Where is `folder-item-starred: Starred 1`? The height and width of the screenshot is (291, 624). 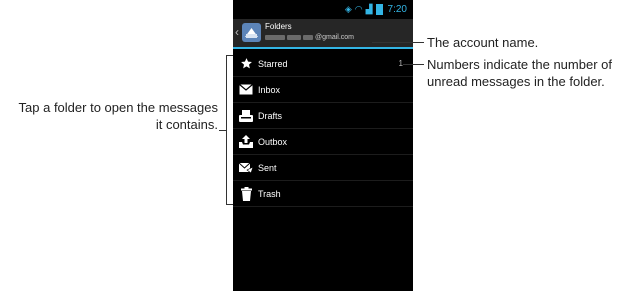 folder-item-starred: Starred 1 is located at coordinates (323, 64).